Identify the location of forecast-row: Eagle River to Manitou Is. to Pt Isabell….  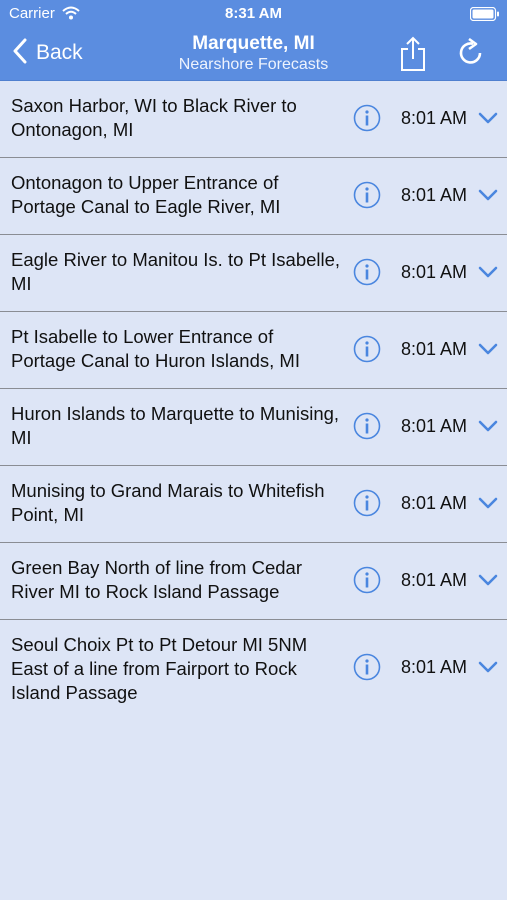
(253, 273).